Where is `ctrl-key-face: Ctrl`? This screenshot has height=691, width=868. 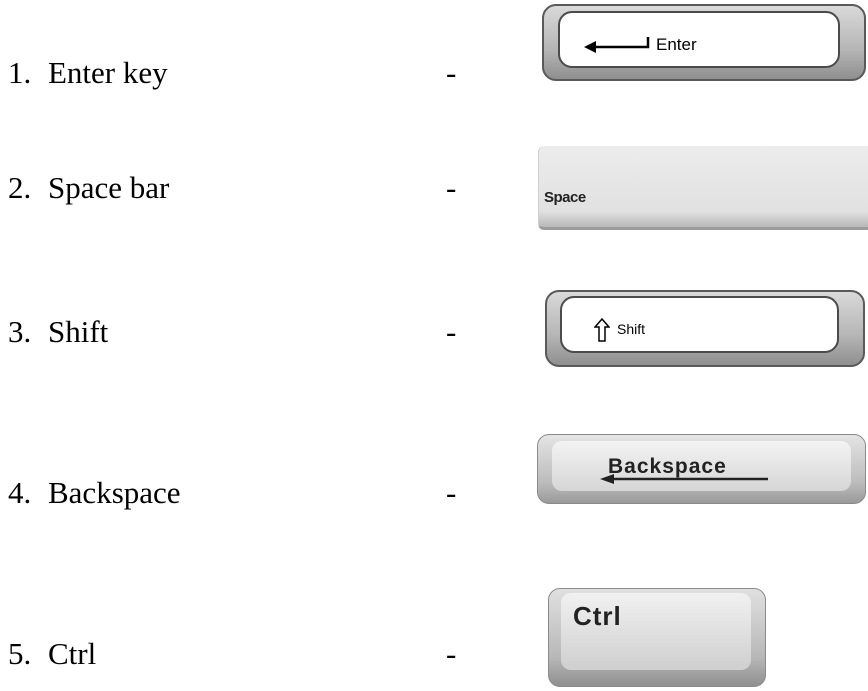
ctrl-key-face: Ctrl is located at coordinates (656, 631).